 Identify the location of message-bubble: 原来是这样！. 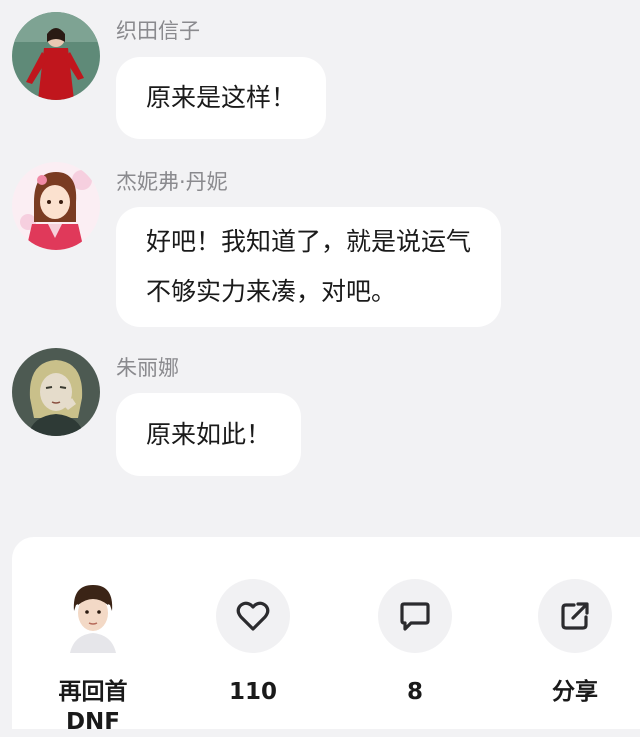
(221, 98).